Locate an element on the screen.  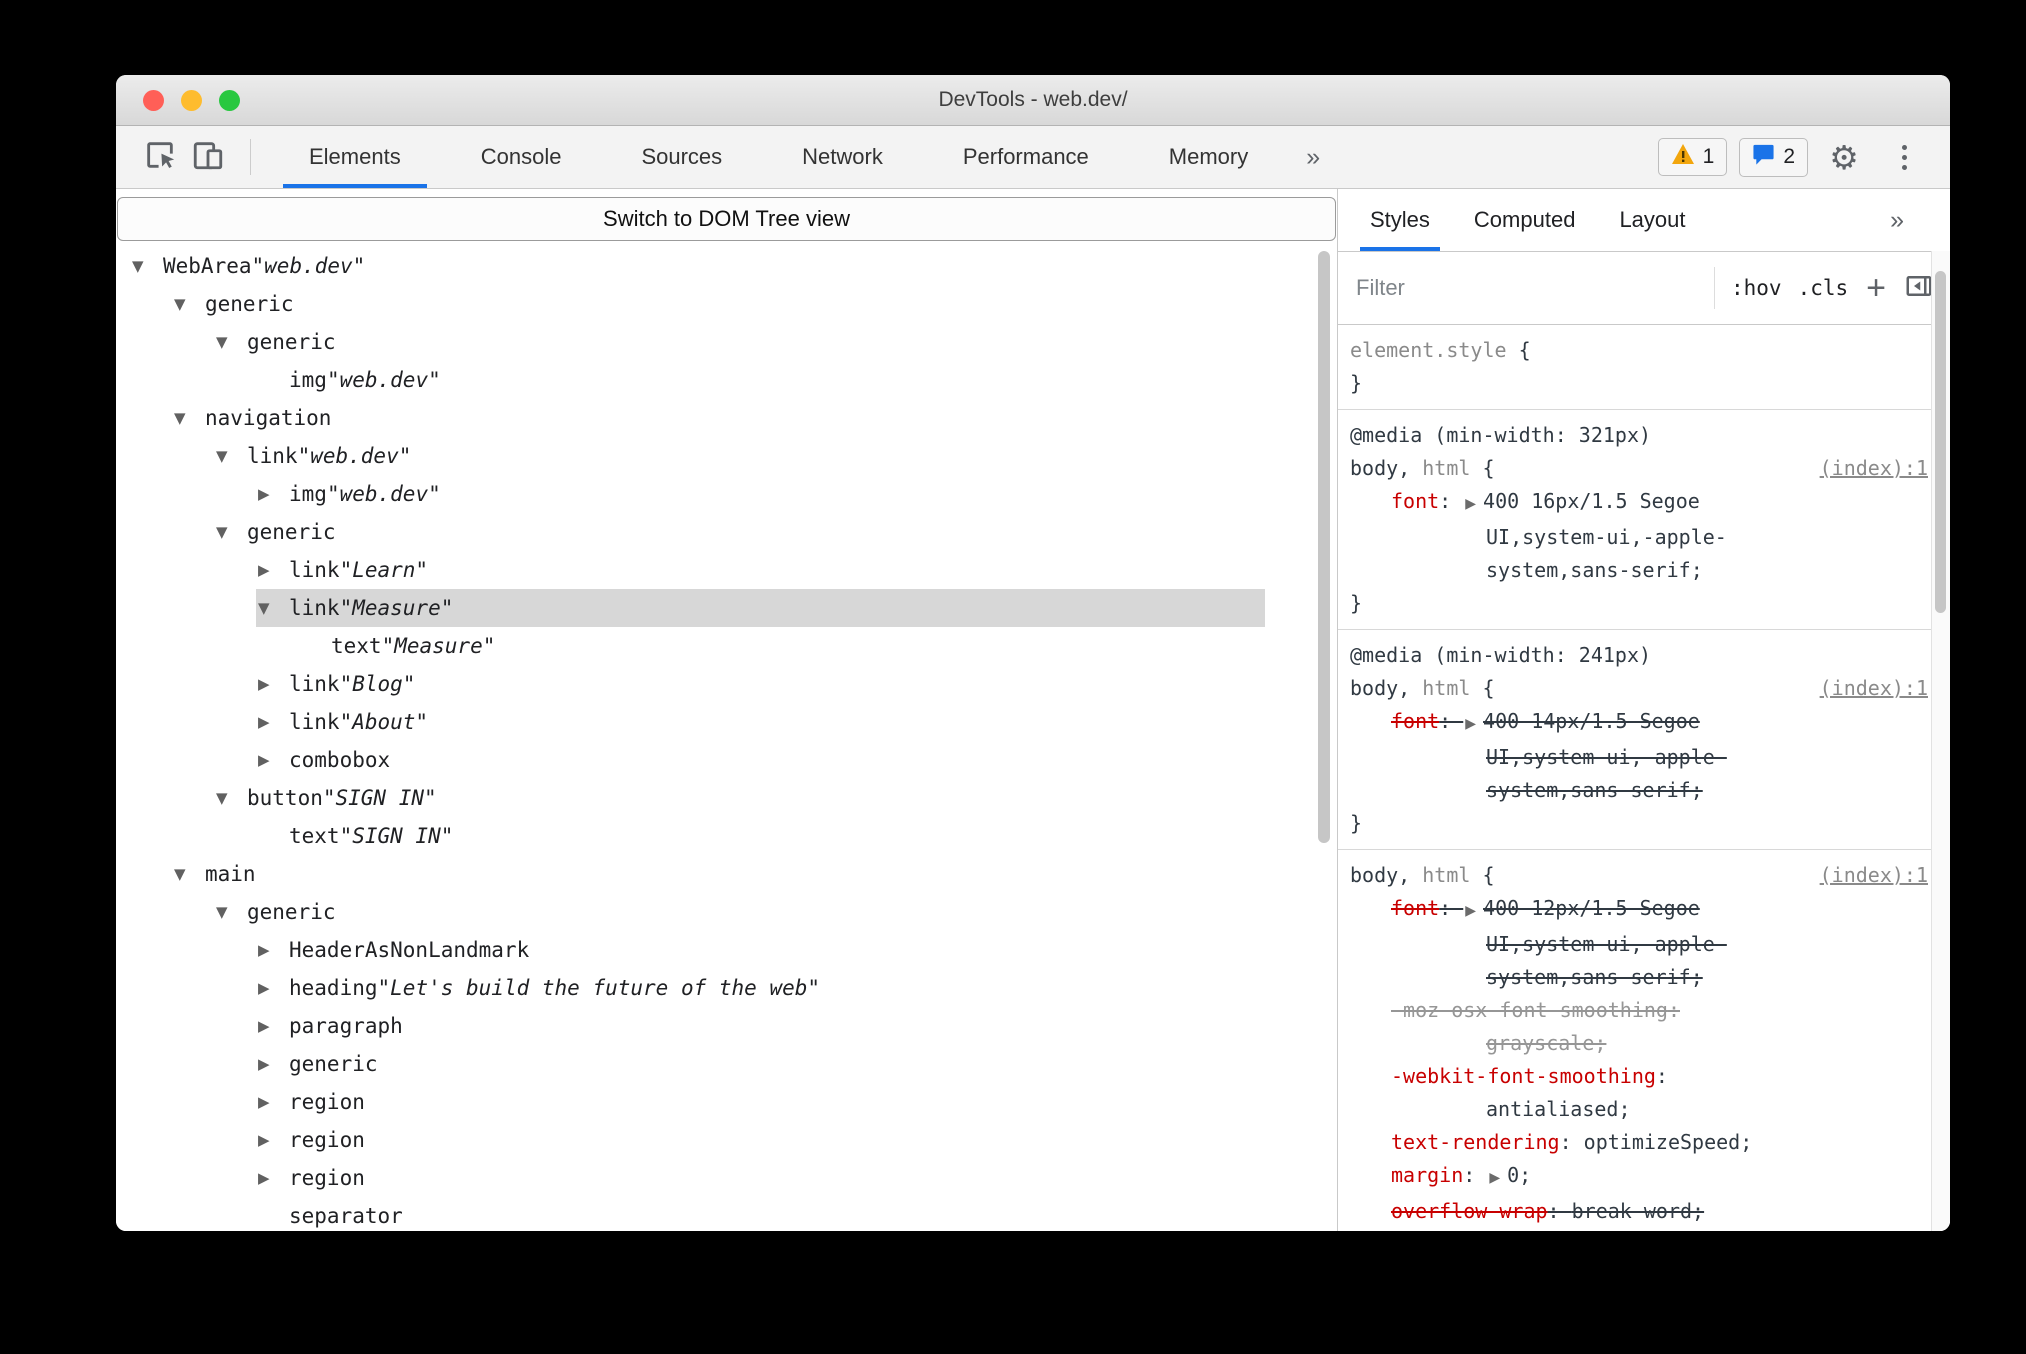
sidebar-tab-layout: Layout is located at coordinates (1652, 220).